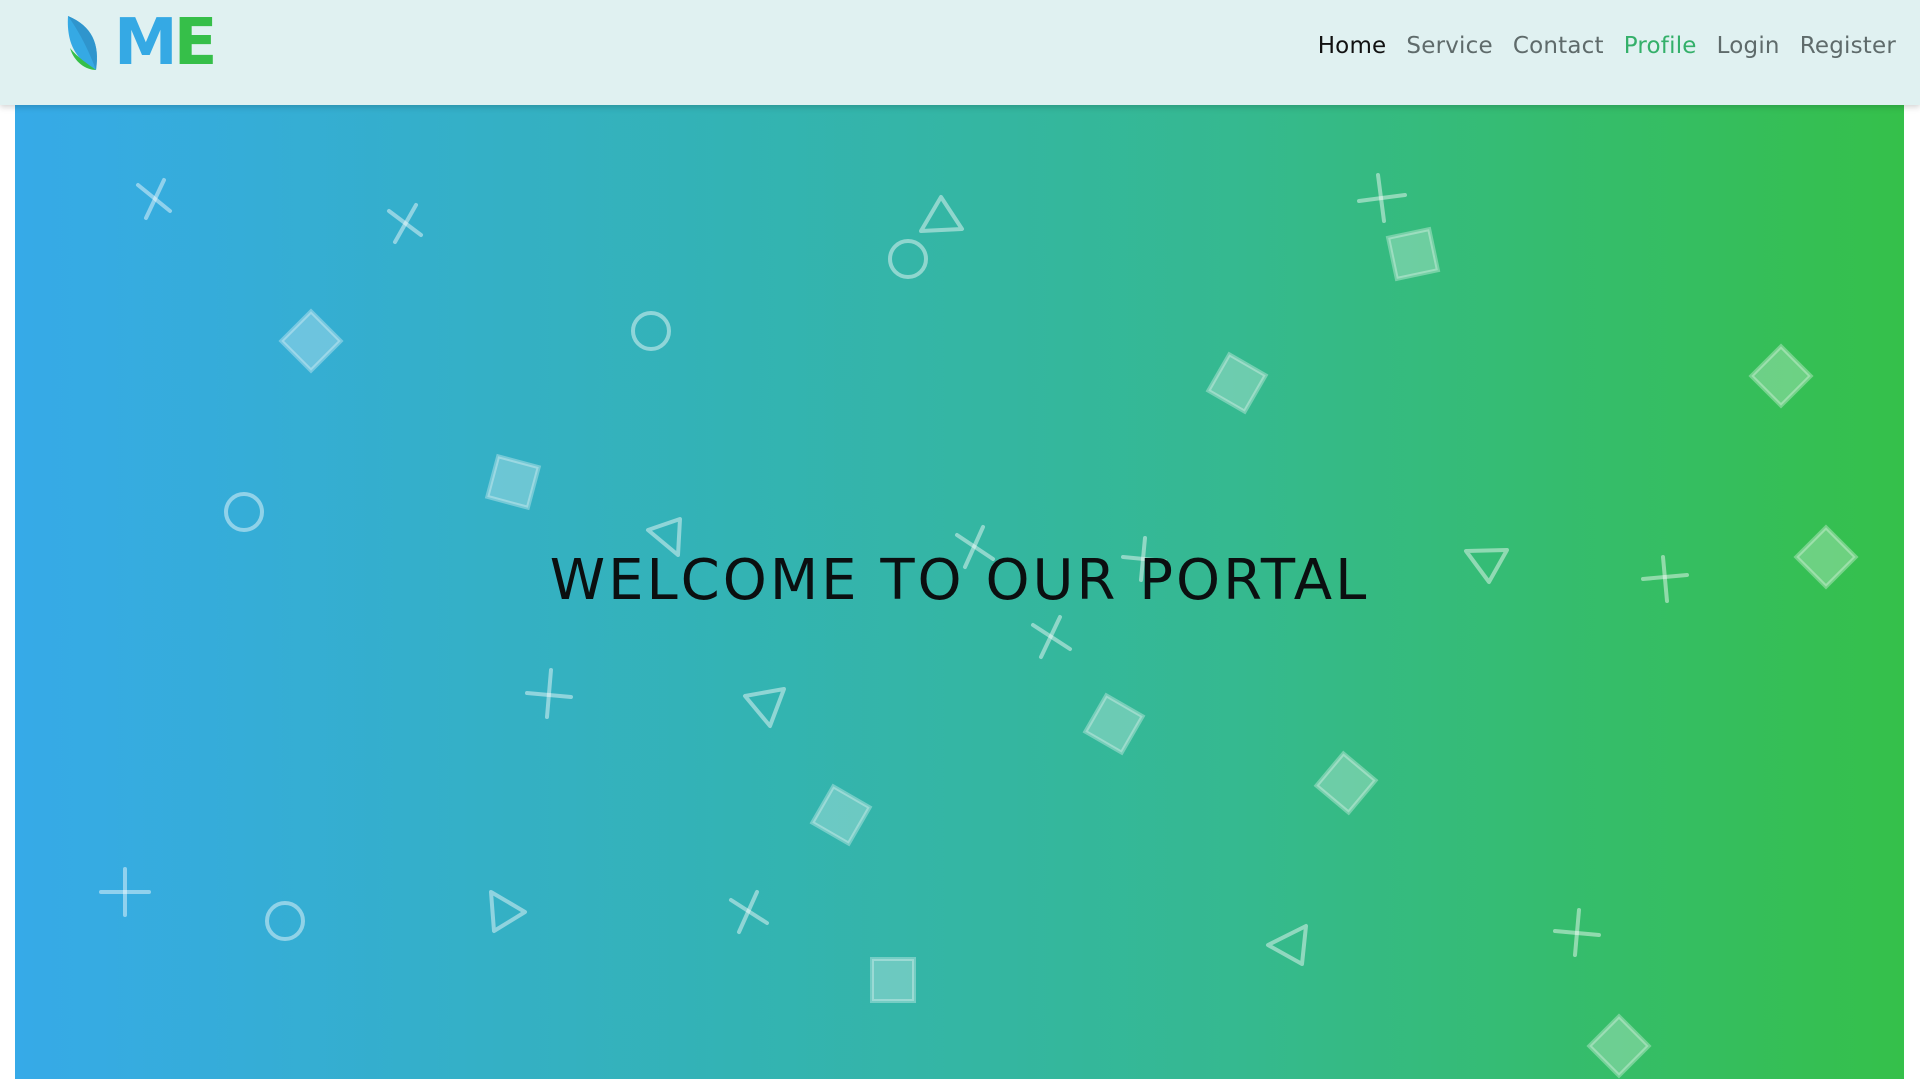 The width and height of the screenshot is (1920, 1080). I want to click on brand-logo: ME, so click(139, 43).